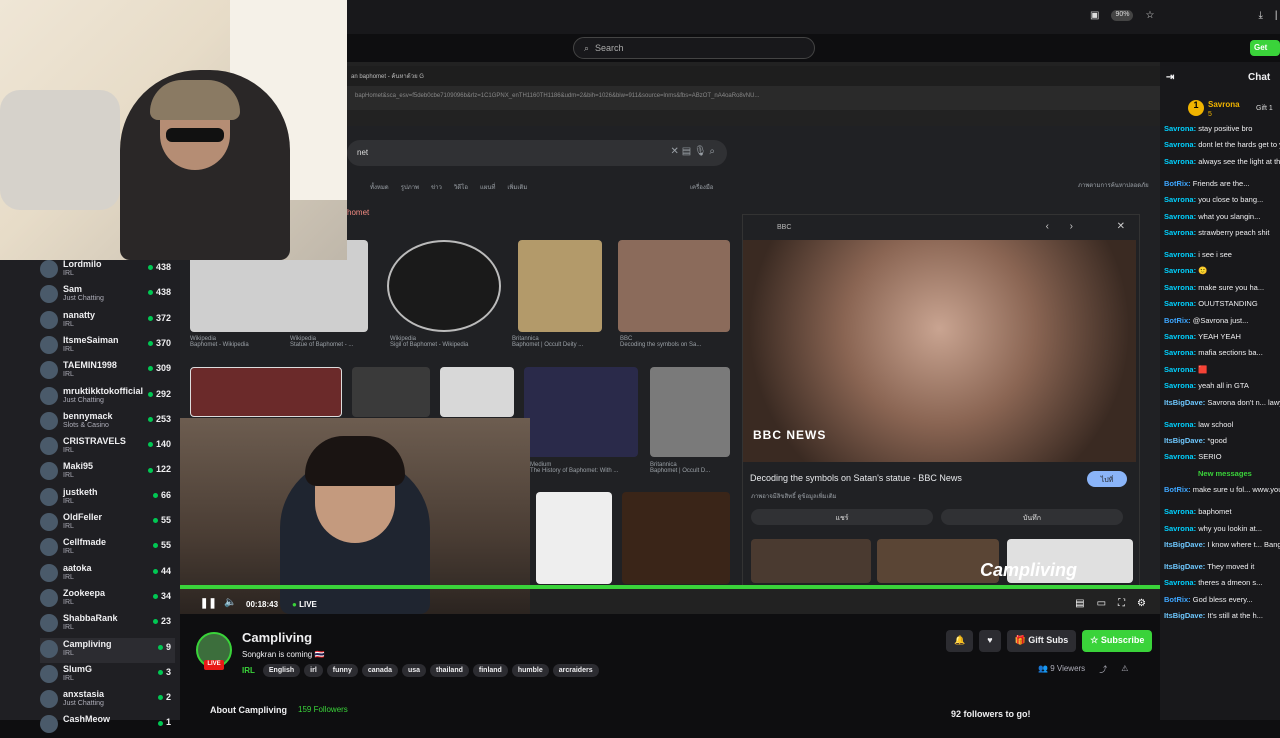  Describe the element at coordinates (107, 371) in the screenshot. I see `viewer-item: TAEMIN1998 IRL 309` at that location.